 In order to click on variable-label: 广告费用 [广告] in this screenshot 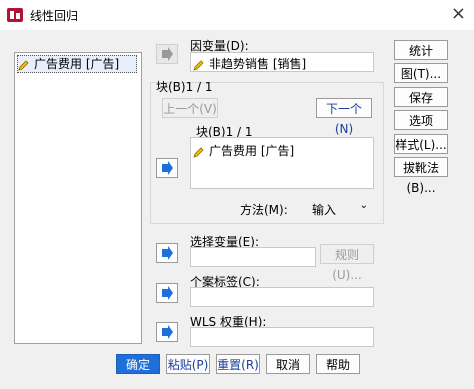, I will do `click(77, 64)`.